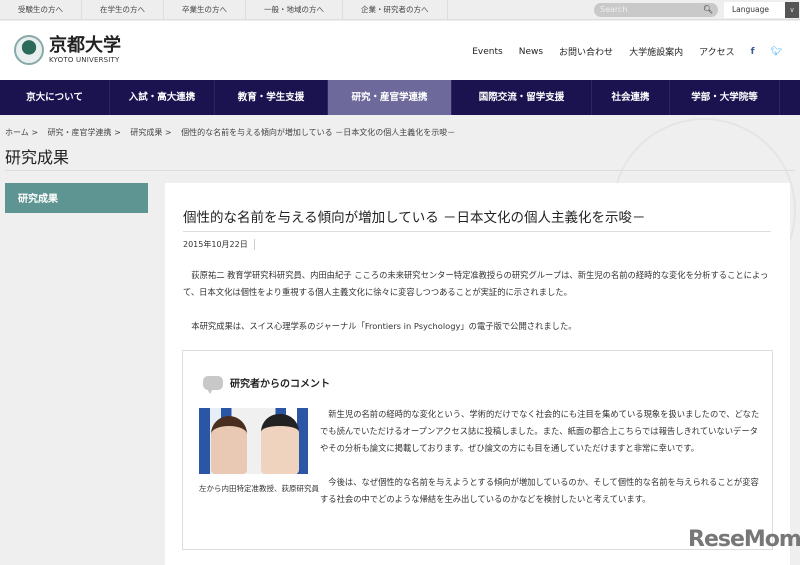 This screenshot has width=800, height=565. I want to click on nav-admissions: 入試・高大連携, so click(162, 97).